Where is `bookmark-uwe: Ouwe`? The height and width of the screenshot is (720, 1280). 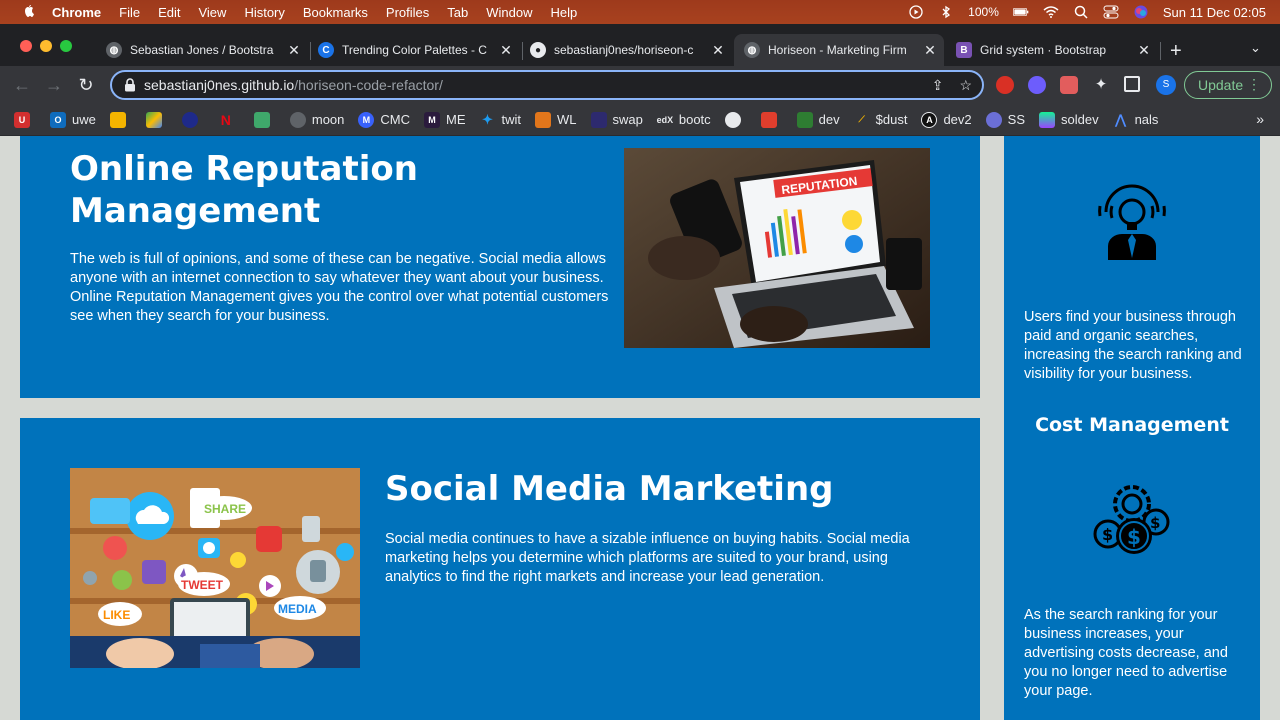 bookmark-uwe: Ouwe is located at coordinates (73, 119).